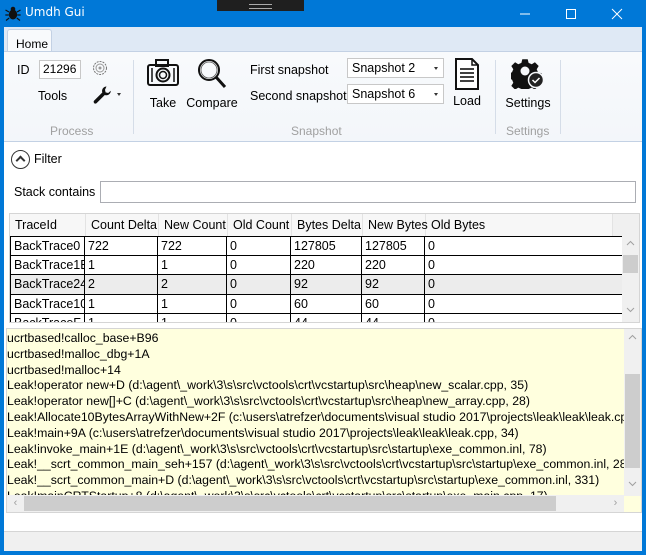 Image resolution: width=646 pixels, height=555 pixels. I want to click on maximize-button, so click(571, 13).